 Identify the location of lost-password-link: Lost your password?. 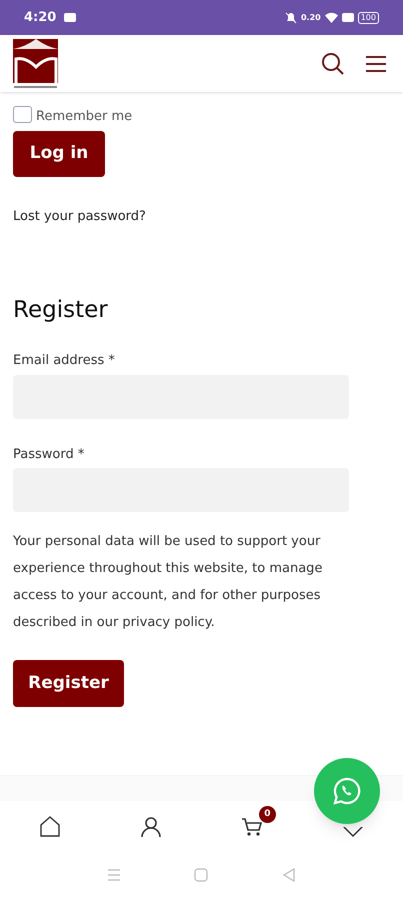
(79, 216).